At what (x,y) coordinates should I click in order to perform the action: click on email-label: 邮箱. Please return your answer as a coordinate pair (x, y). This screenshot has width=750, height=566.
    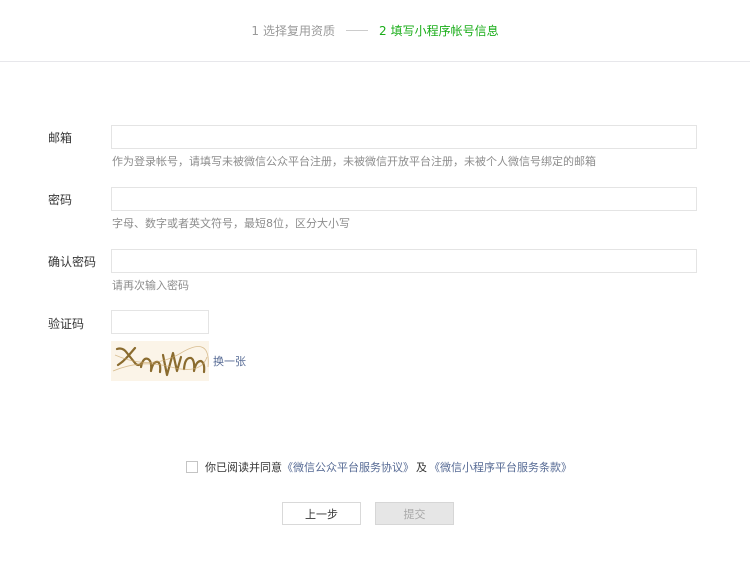
    Looking at the image, I should click on (60, 138).